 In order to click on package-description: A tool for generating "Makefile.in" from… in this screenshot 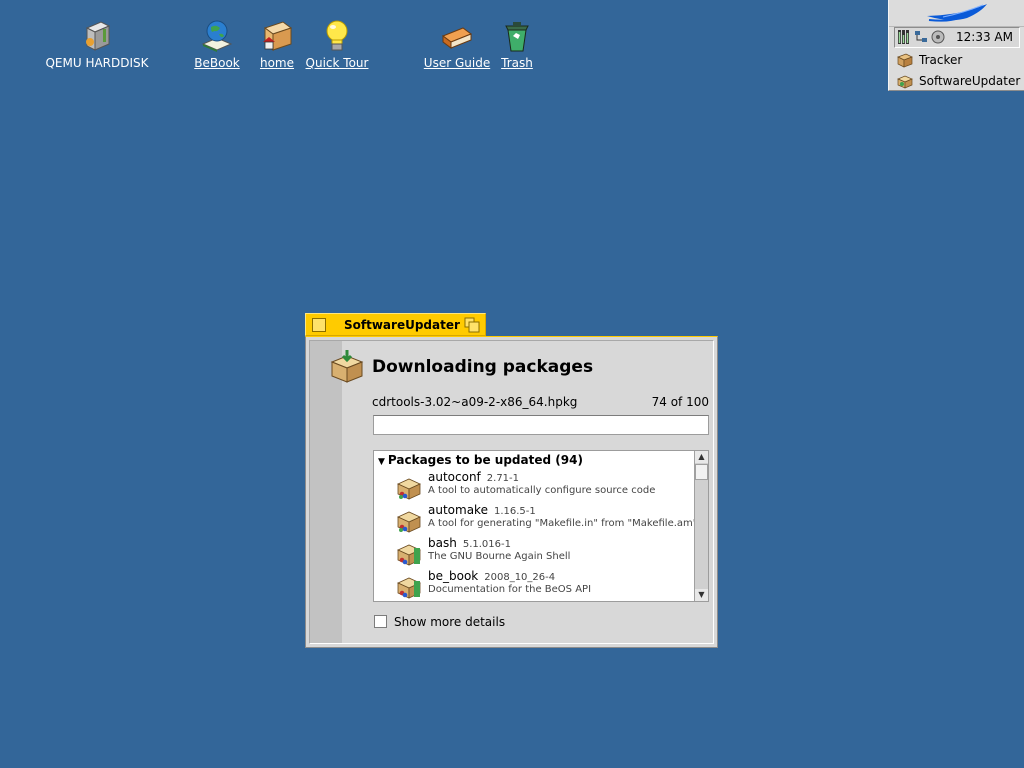, I will do `click(563, 523)`.